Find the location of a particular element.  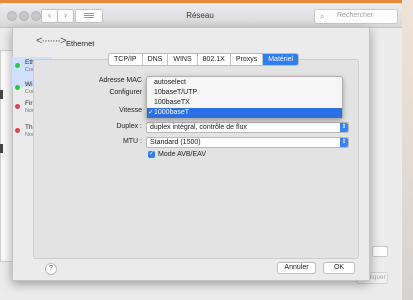

avb-checkbox: ✓ is located at coordinates (151, 154).